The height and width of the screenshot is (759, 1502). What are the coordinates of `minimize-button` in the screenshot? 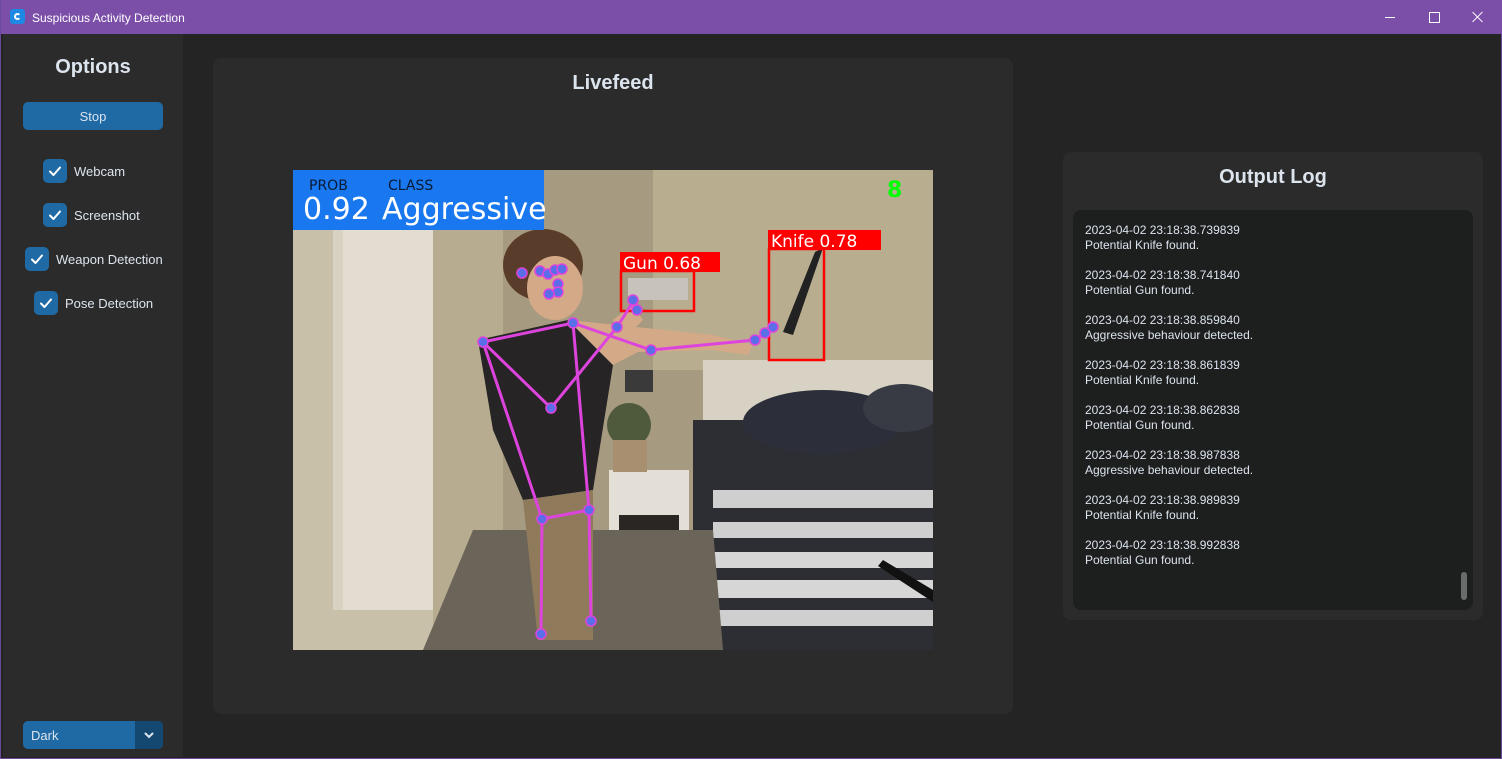 It's located at (1390, 17).